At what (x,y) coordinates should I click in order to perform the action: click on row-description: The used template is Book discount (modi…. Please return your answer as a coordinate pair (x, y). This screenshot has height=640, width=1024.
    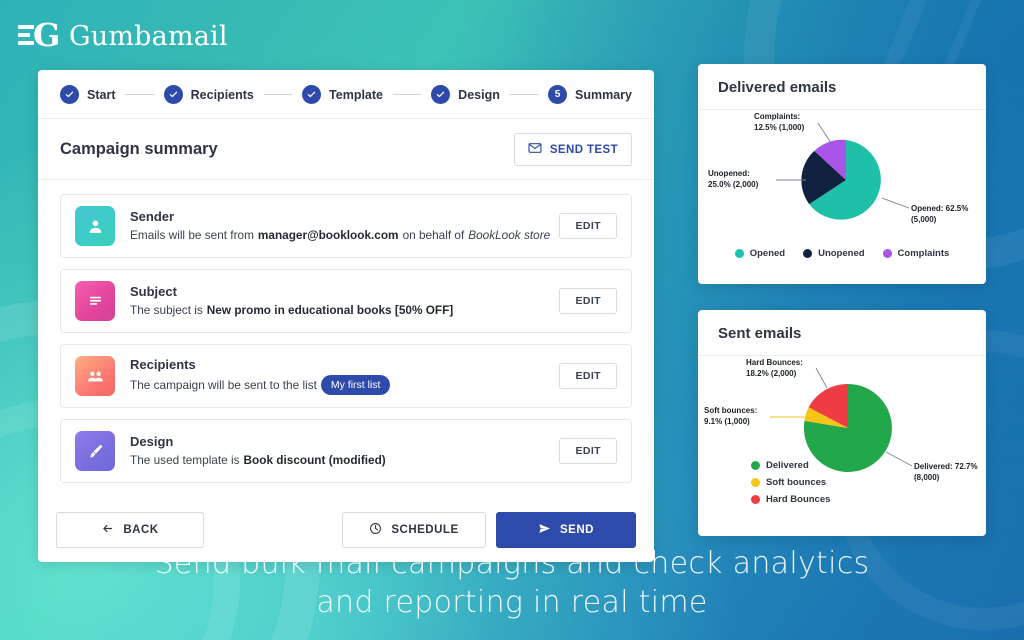
    Looking at the image, I should click on (344, 460).